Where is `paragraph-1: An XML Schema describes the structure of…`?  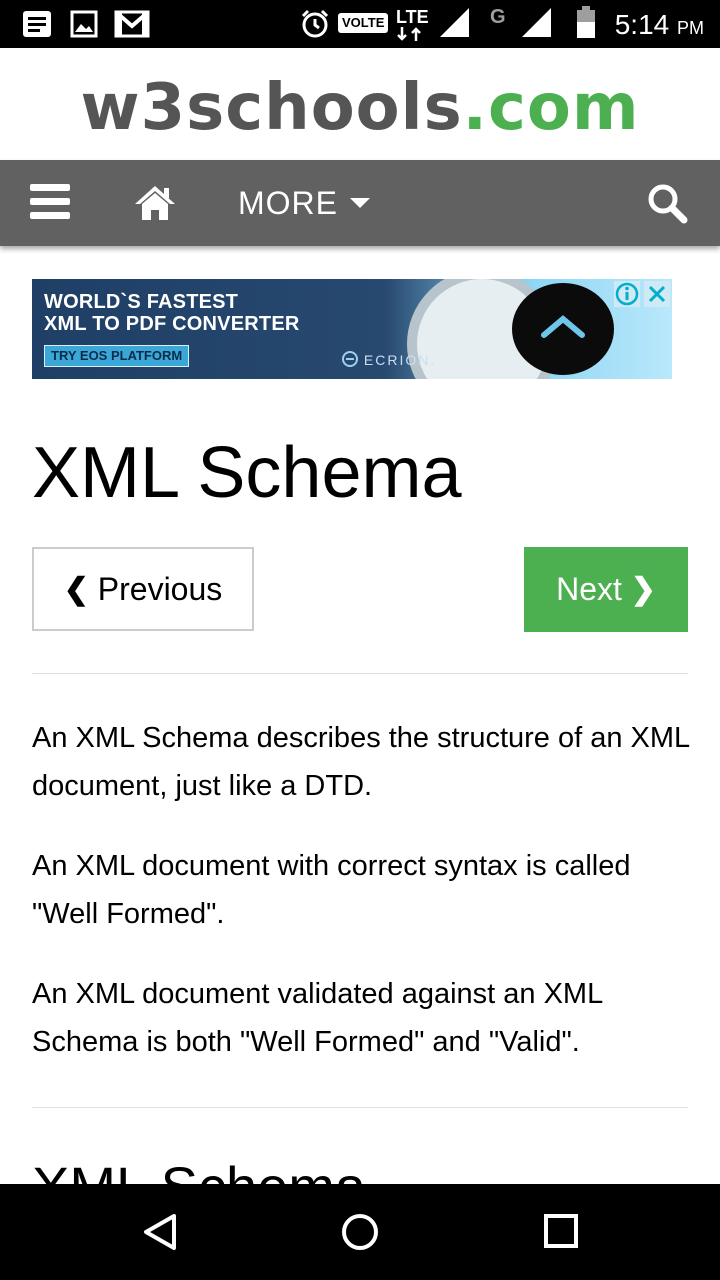 paragraph-1: An XML Schema describes the structure of… is located at coordinates (361, 762).